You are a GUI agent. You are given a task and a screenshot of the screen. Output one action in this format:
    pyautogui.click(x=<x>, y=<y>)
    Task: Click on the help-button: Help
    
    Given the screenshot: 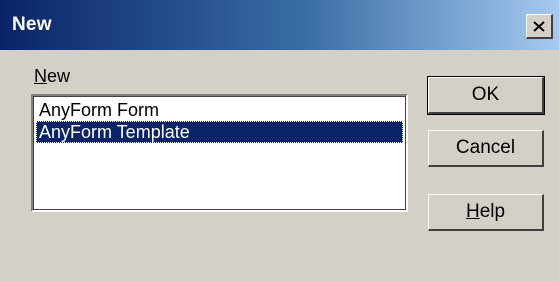 What is the action you would take?
    pyautogui.click(x=486, y=212)
    